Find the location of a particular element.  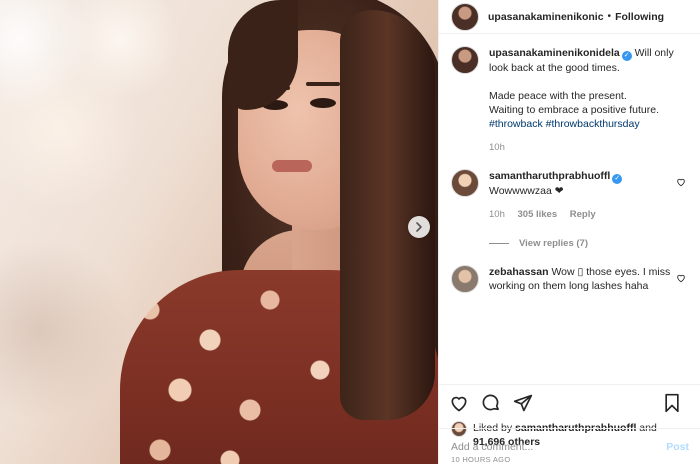

add-comment-bar: Post is located at coordinates (569, 446).